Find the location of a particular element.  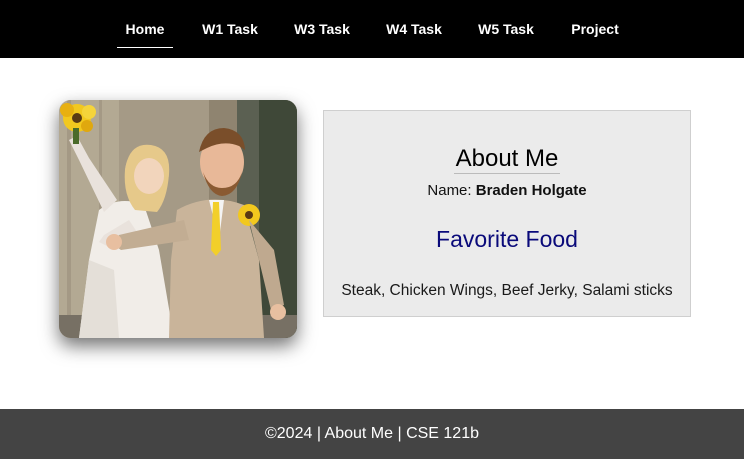

name-line: Name: Braden Holgate is located at coordinates (507, 190).